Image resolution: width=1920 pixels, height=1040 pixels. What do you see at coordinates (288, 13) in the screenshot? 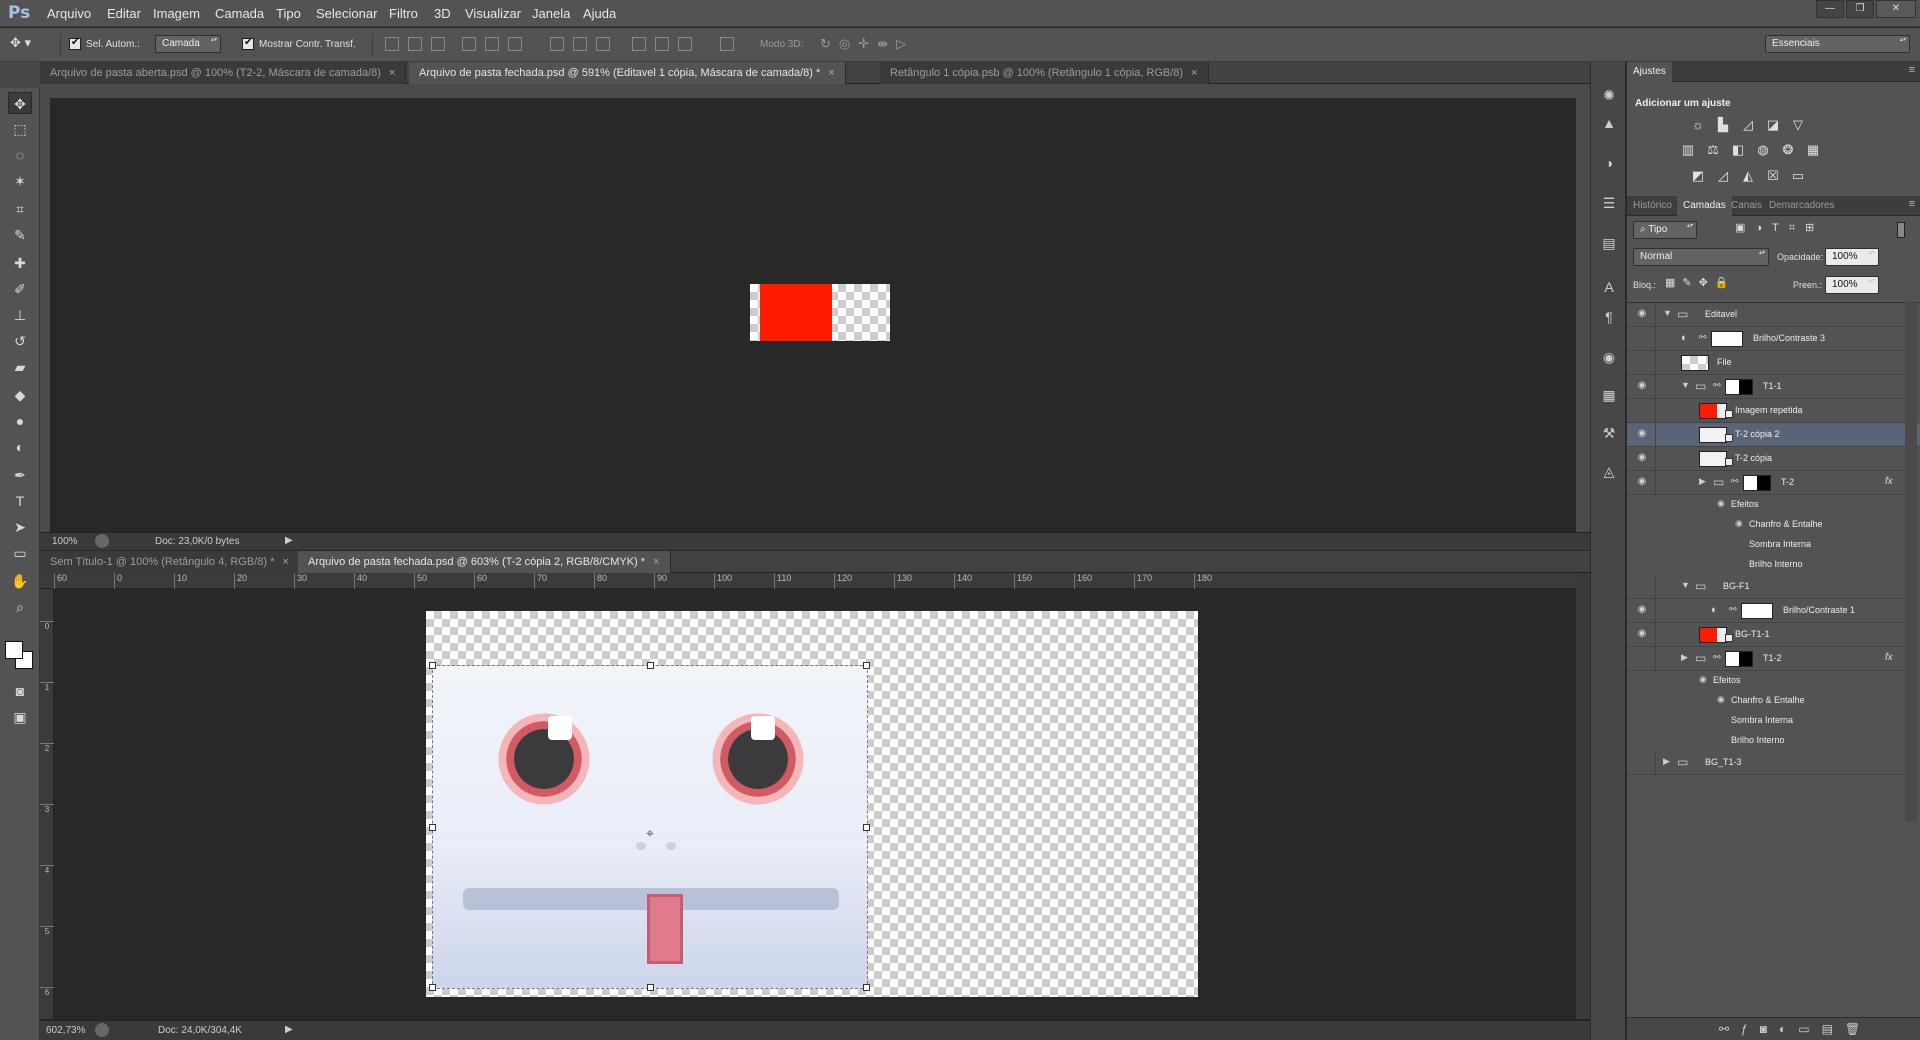
I see `menu-tipo: Tipo` at bounding box center [288, 13].